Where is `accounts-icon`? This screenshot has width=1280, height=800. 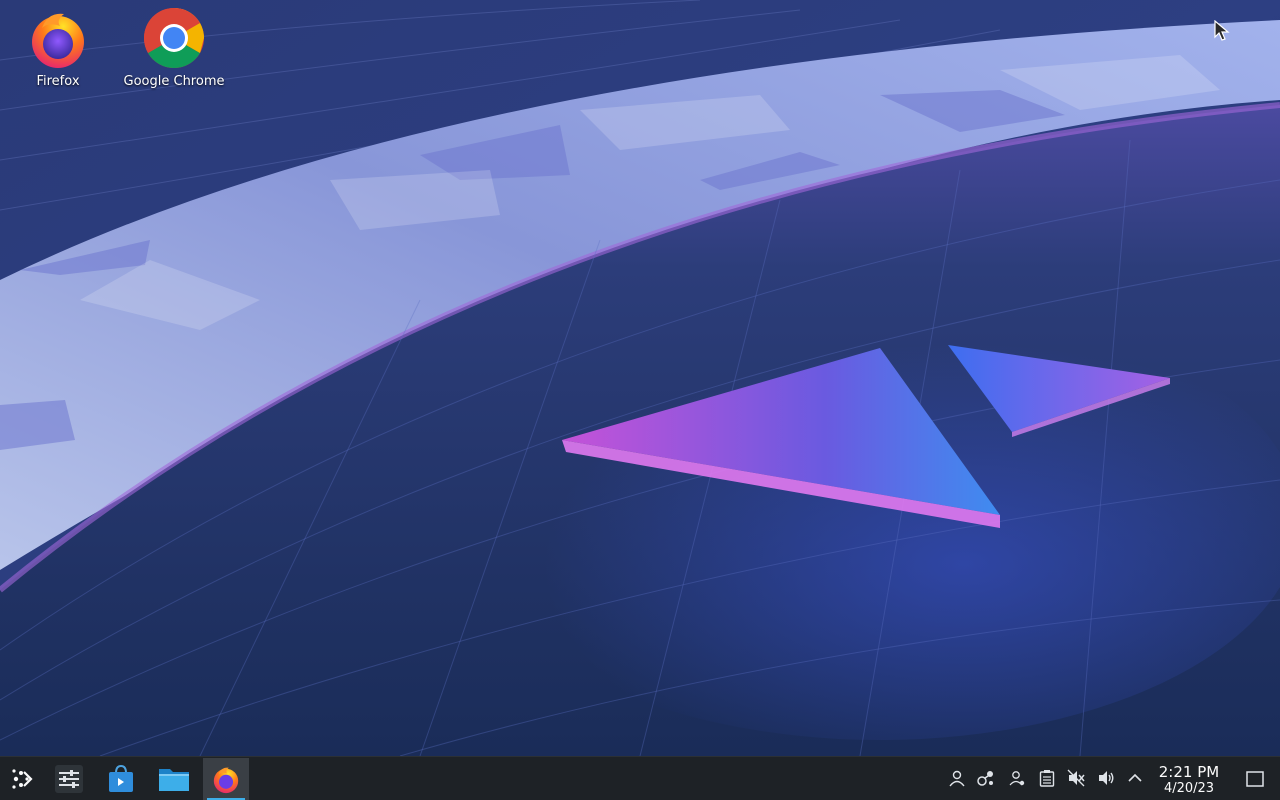
accounts-icon is located at coordinates (1017, 778).